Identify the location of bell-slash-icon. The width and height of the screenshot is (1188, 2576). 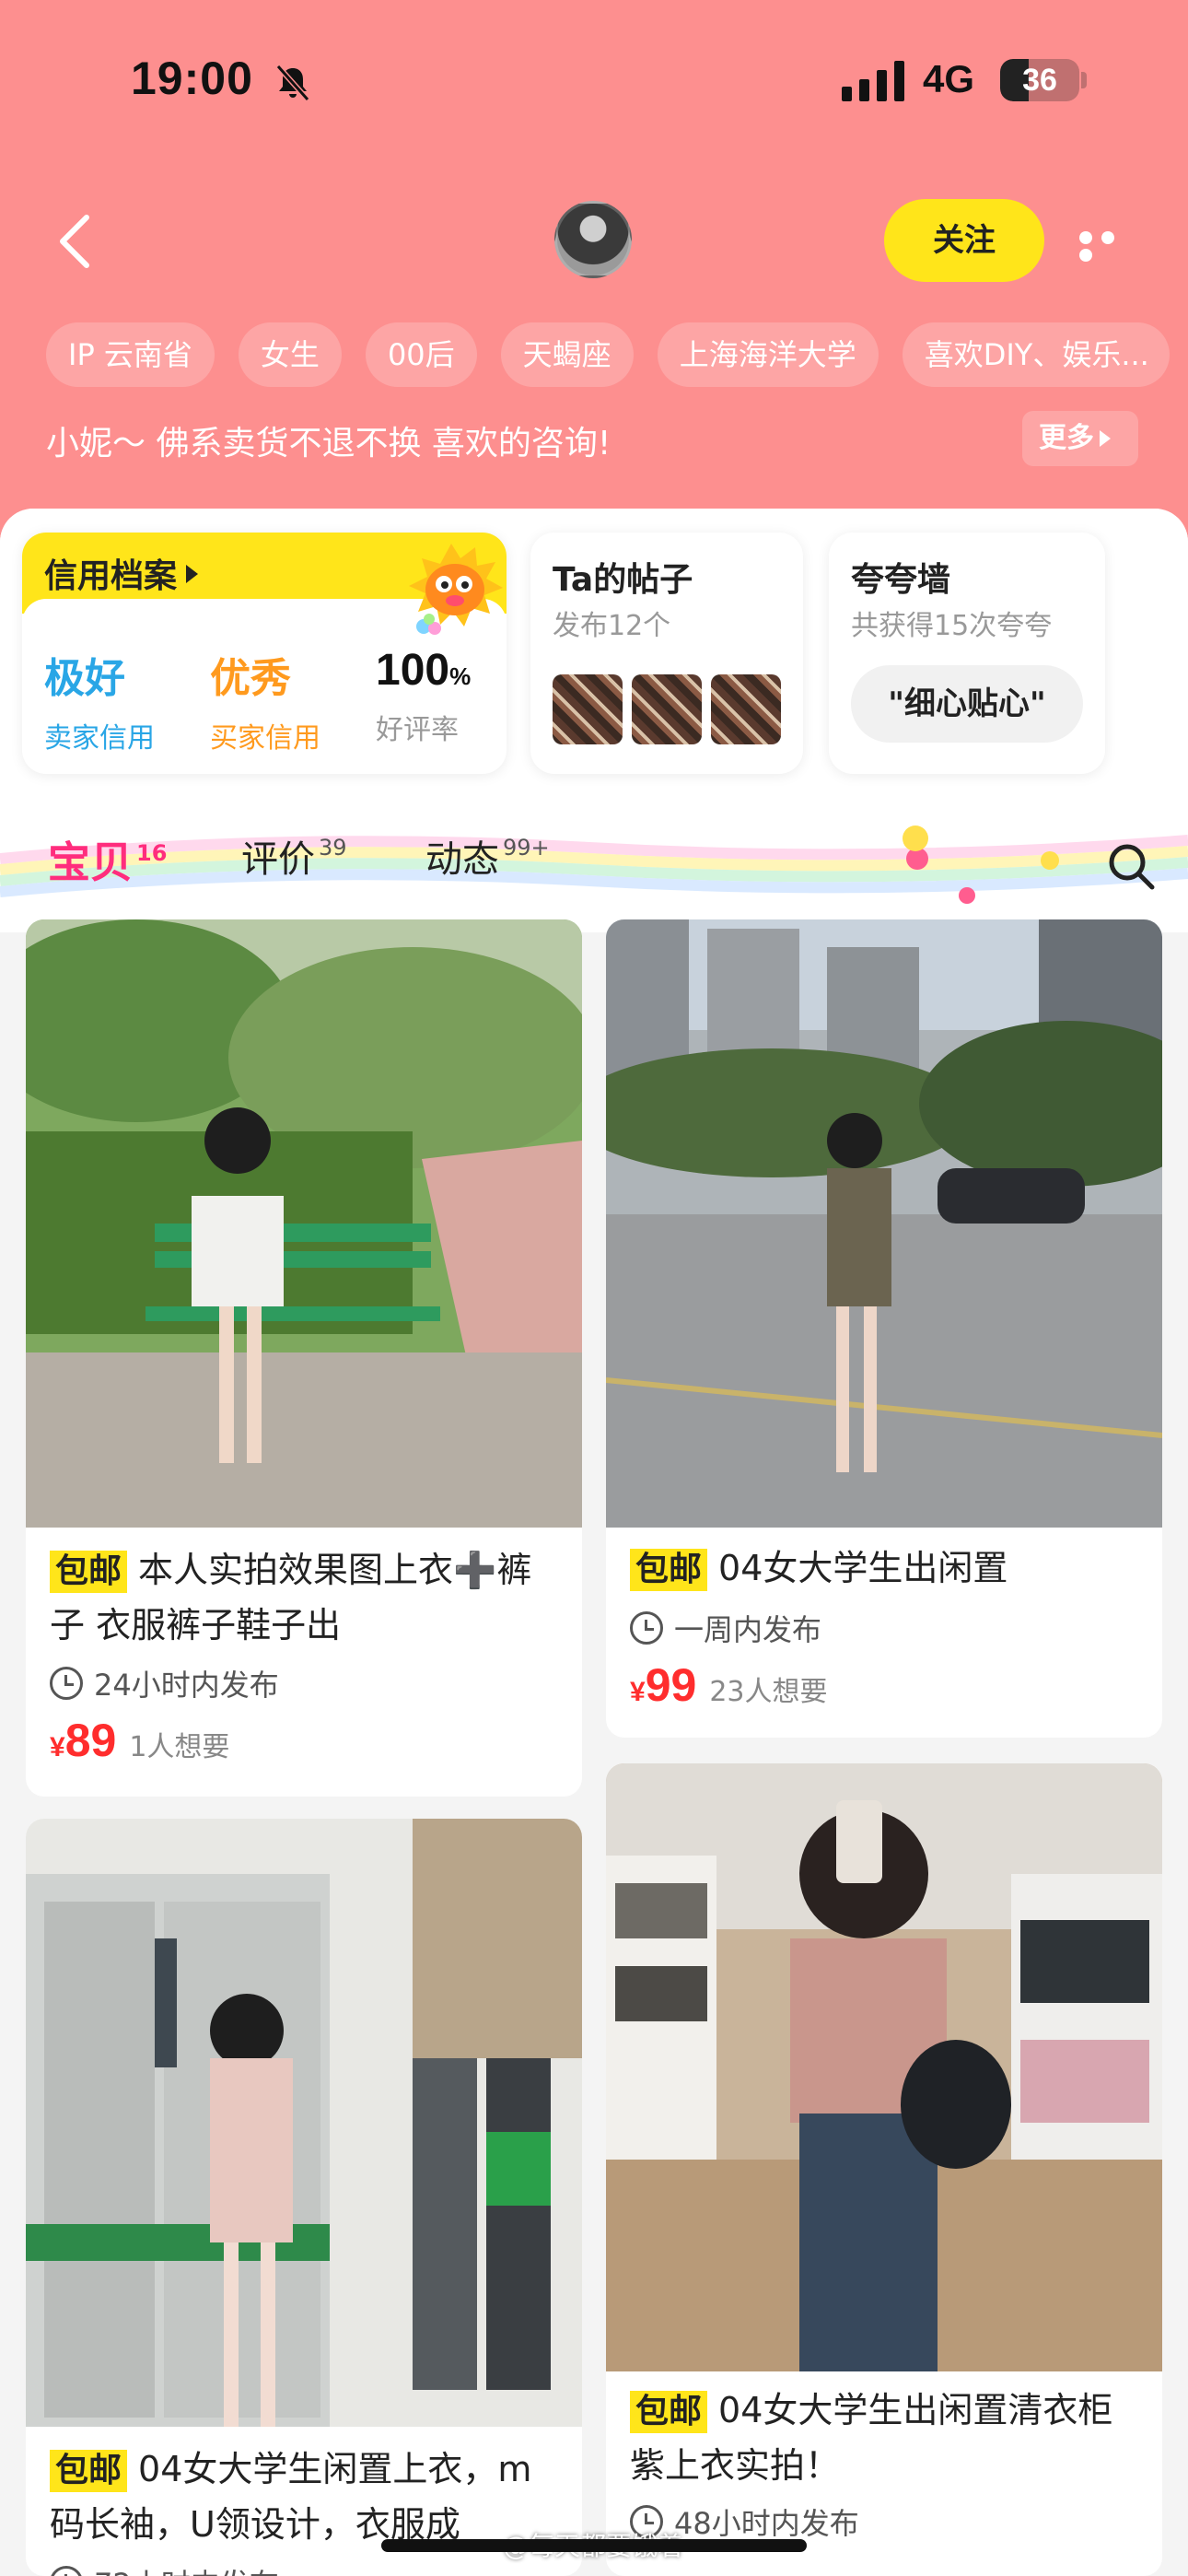
(292, 82).